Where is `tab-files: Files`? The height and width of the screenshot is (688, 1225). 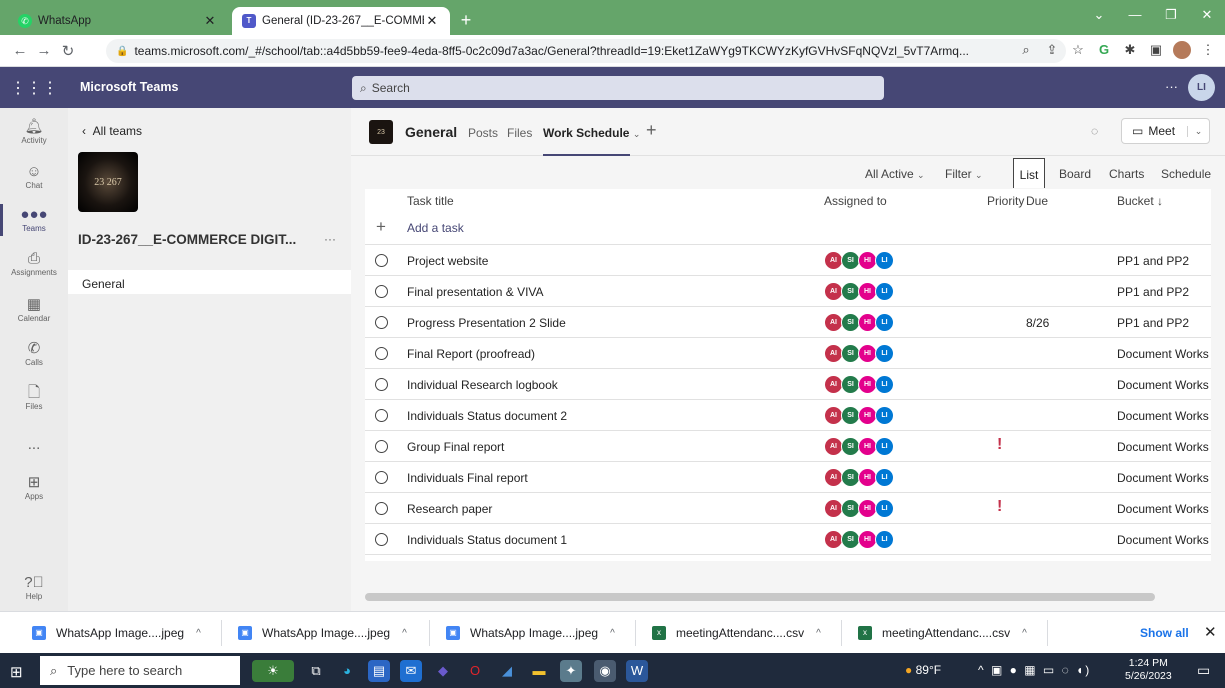
tab-files: Files is located at coordinates (519, 133).